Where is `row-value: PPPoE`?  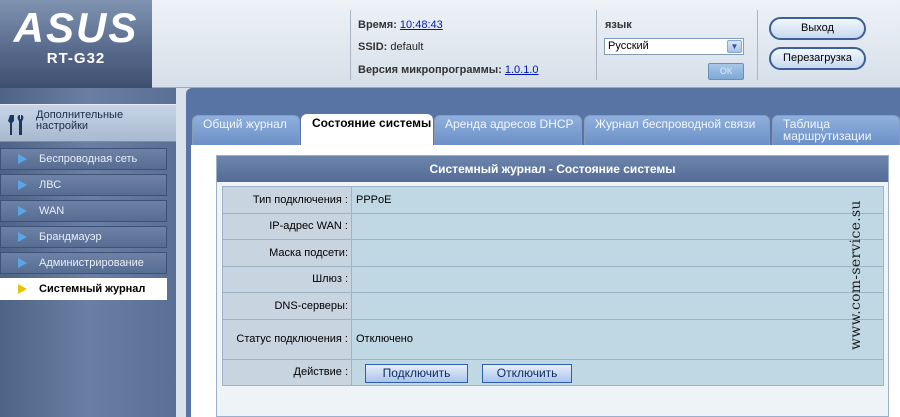
row-value: PPPoE is located at coordinates (617, 200).